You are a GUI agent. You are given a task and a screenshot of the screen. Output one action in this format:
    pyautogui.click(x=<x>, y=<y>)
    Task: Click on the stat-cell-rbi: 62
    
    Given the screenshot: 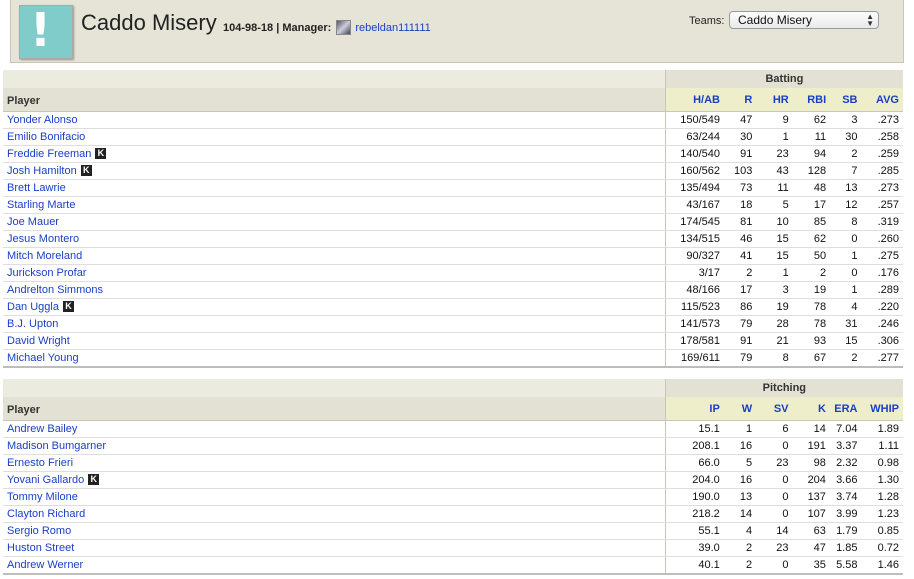 What is the action you would take?
    pyautogui.click(x=811, y=120)
    